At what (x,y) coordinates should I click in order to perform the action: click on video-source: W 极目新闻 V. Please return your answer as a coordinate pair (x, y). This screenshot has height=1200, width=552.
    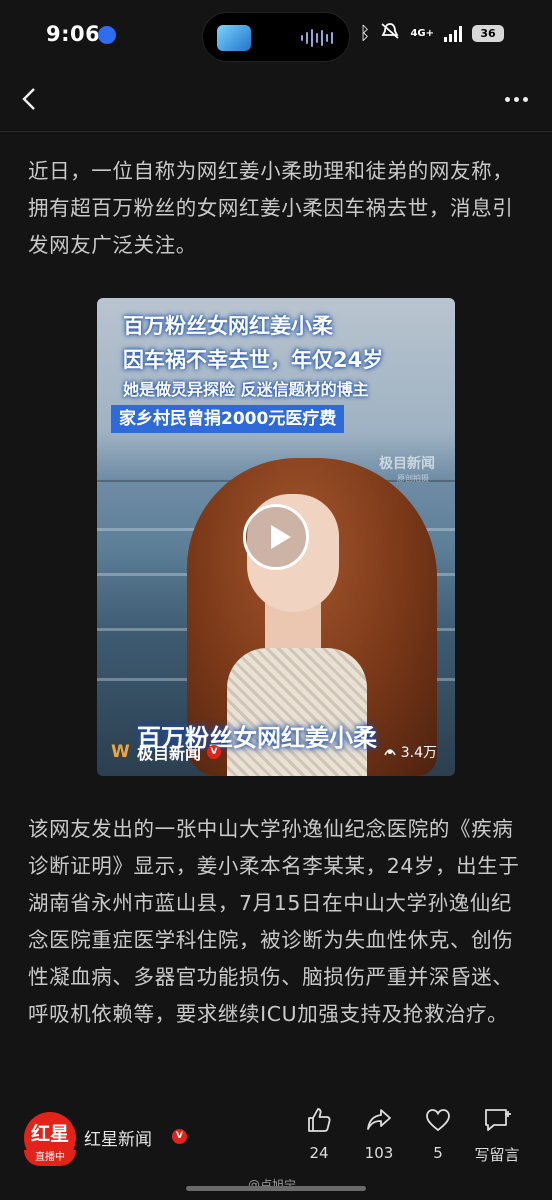
    Looking at the image, I should click on (166, 752).